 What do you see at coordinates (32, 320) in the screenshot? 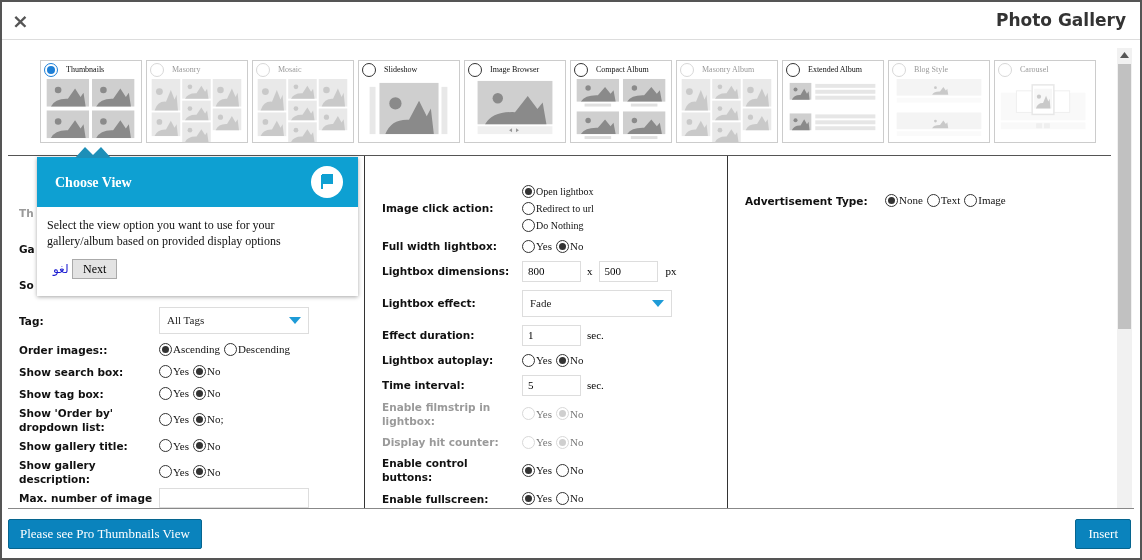
I see `field-label: Tag:` at bounding box center [32, 320].